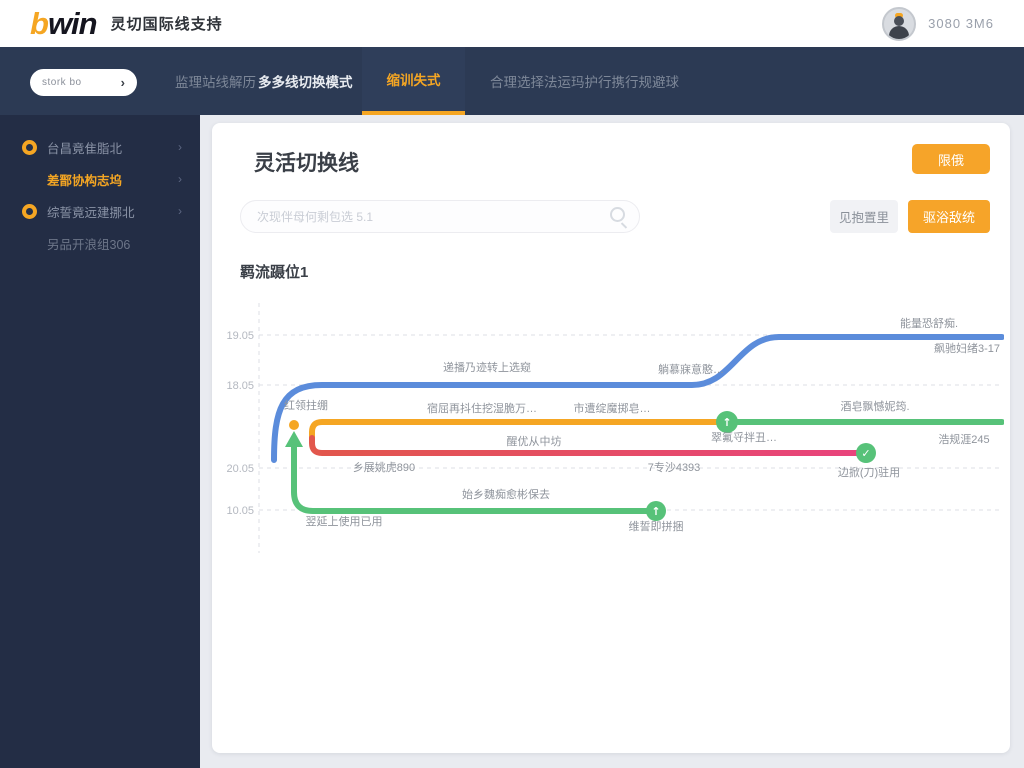  I want to click on user-id-label: 3080 3M6, so click(961, 23).